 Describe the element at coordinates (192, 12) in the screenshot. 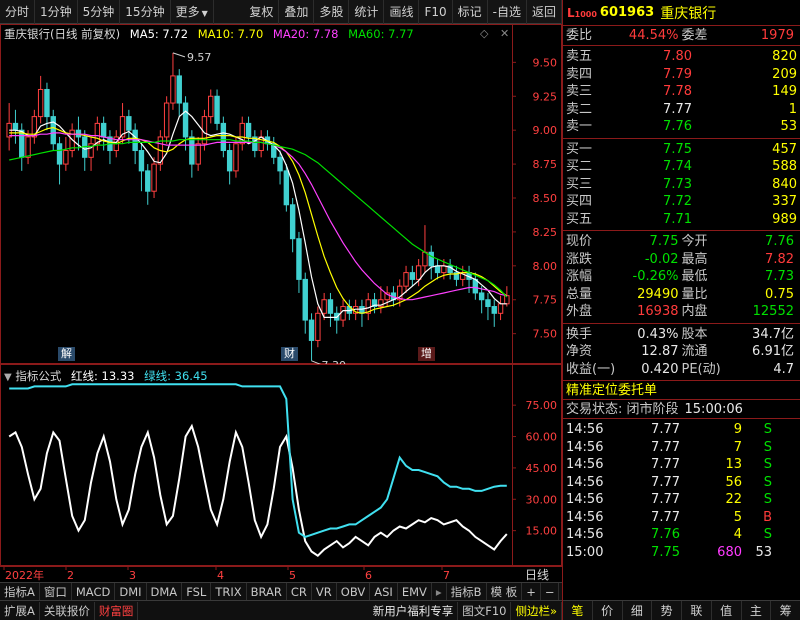

I see `period-more-button: 更多 ▼` at that location.